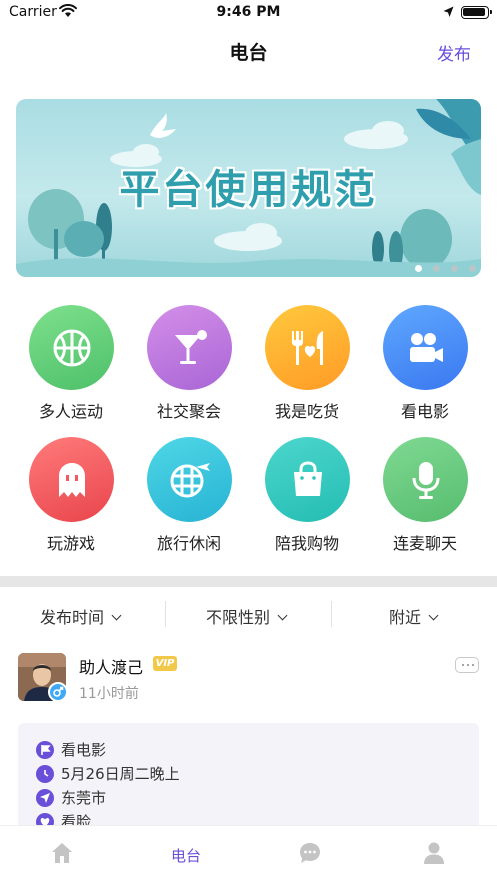  What do you see at coordinates (120, 774) in the screenshot?
I see `detail-text: 5月26日周二晚上` at bounding box center [120, 774].